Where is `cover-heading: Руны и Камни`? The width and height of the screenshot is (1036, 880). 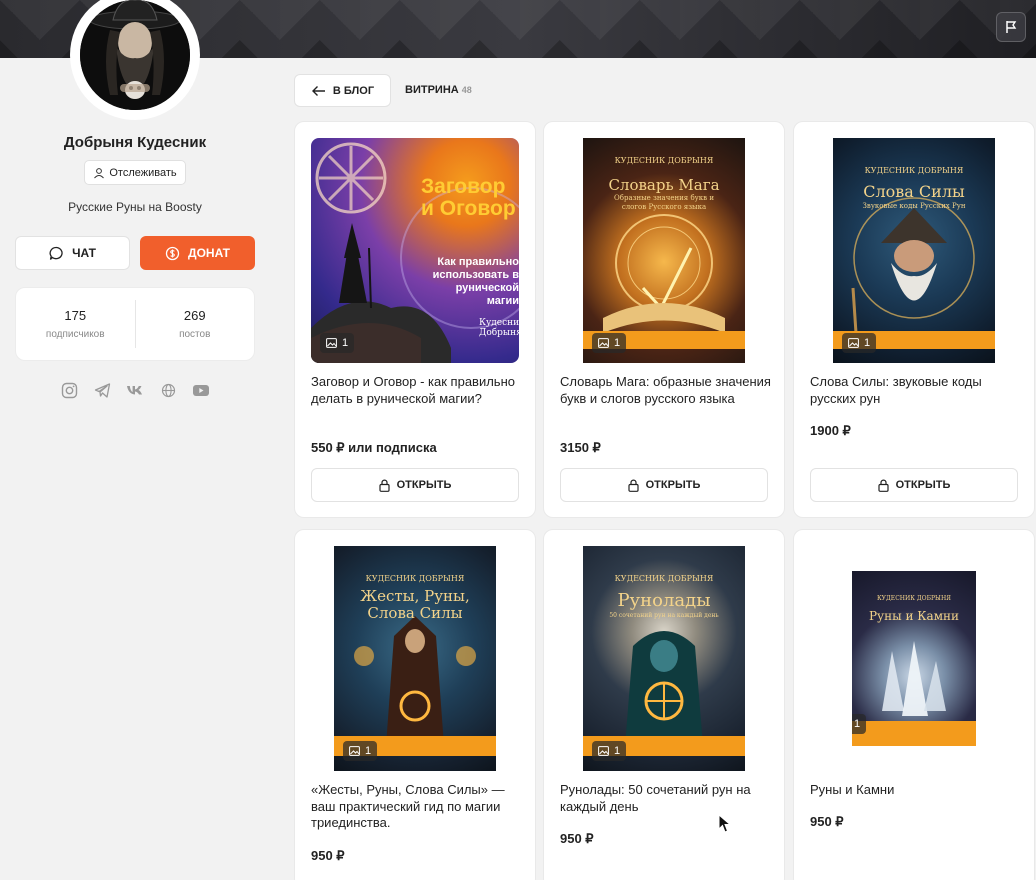 cover-heading: Руны и Камни is located at coordinates (914, 616).